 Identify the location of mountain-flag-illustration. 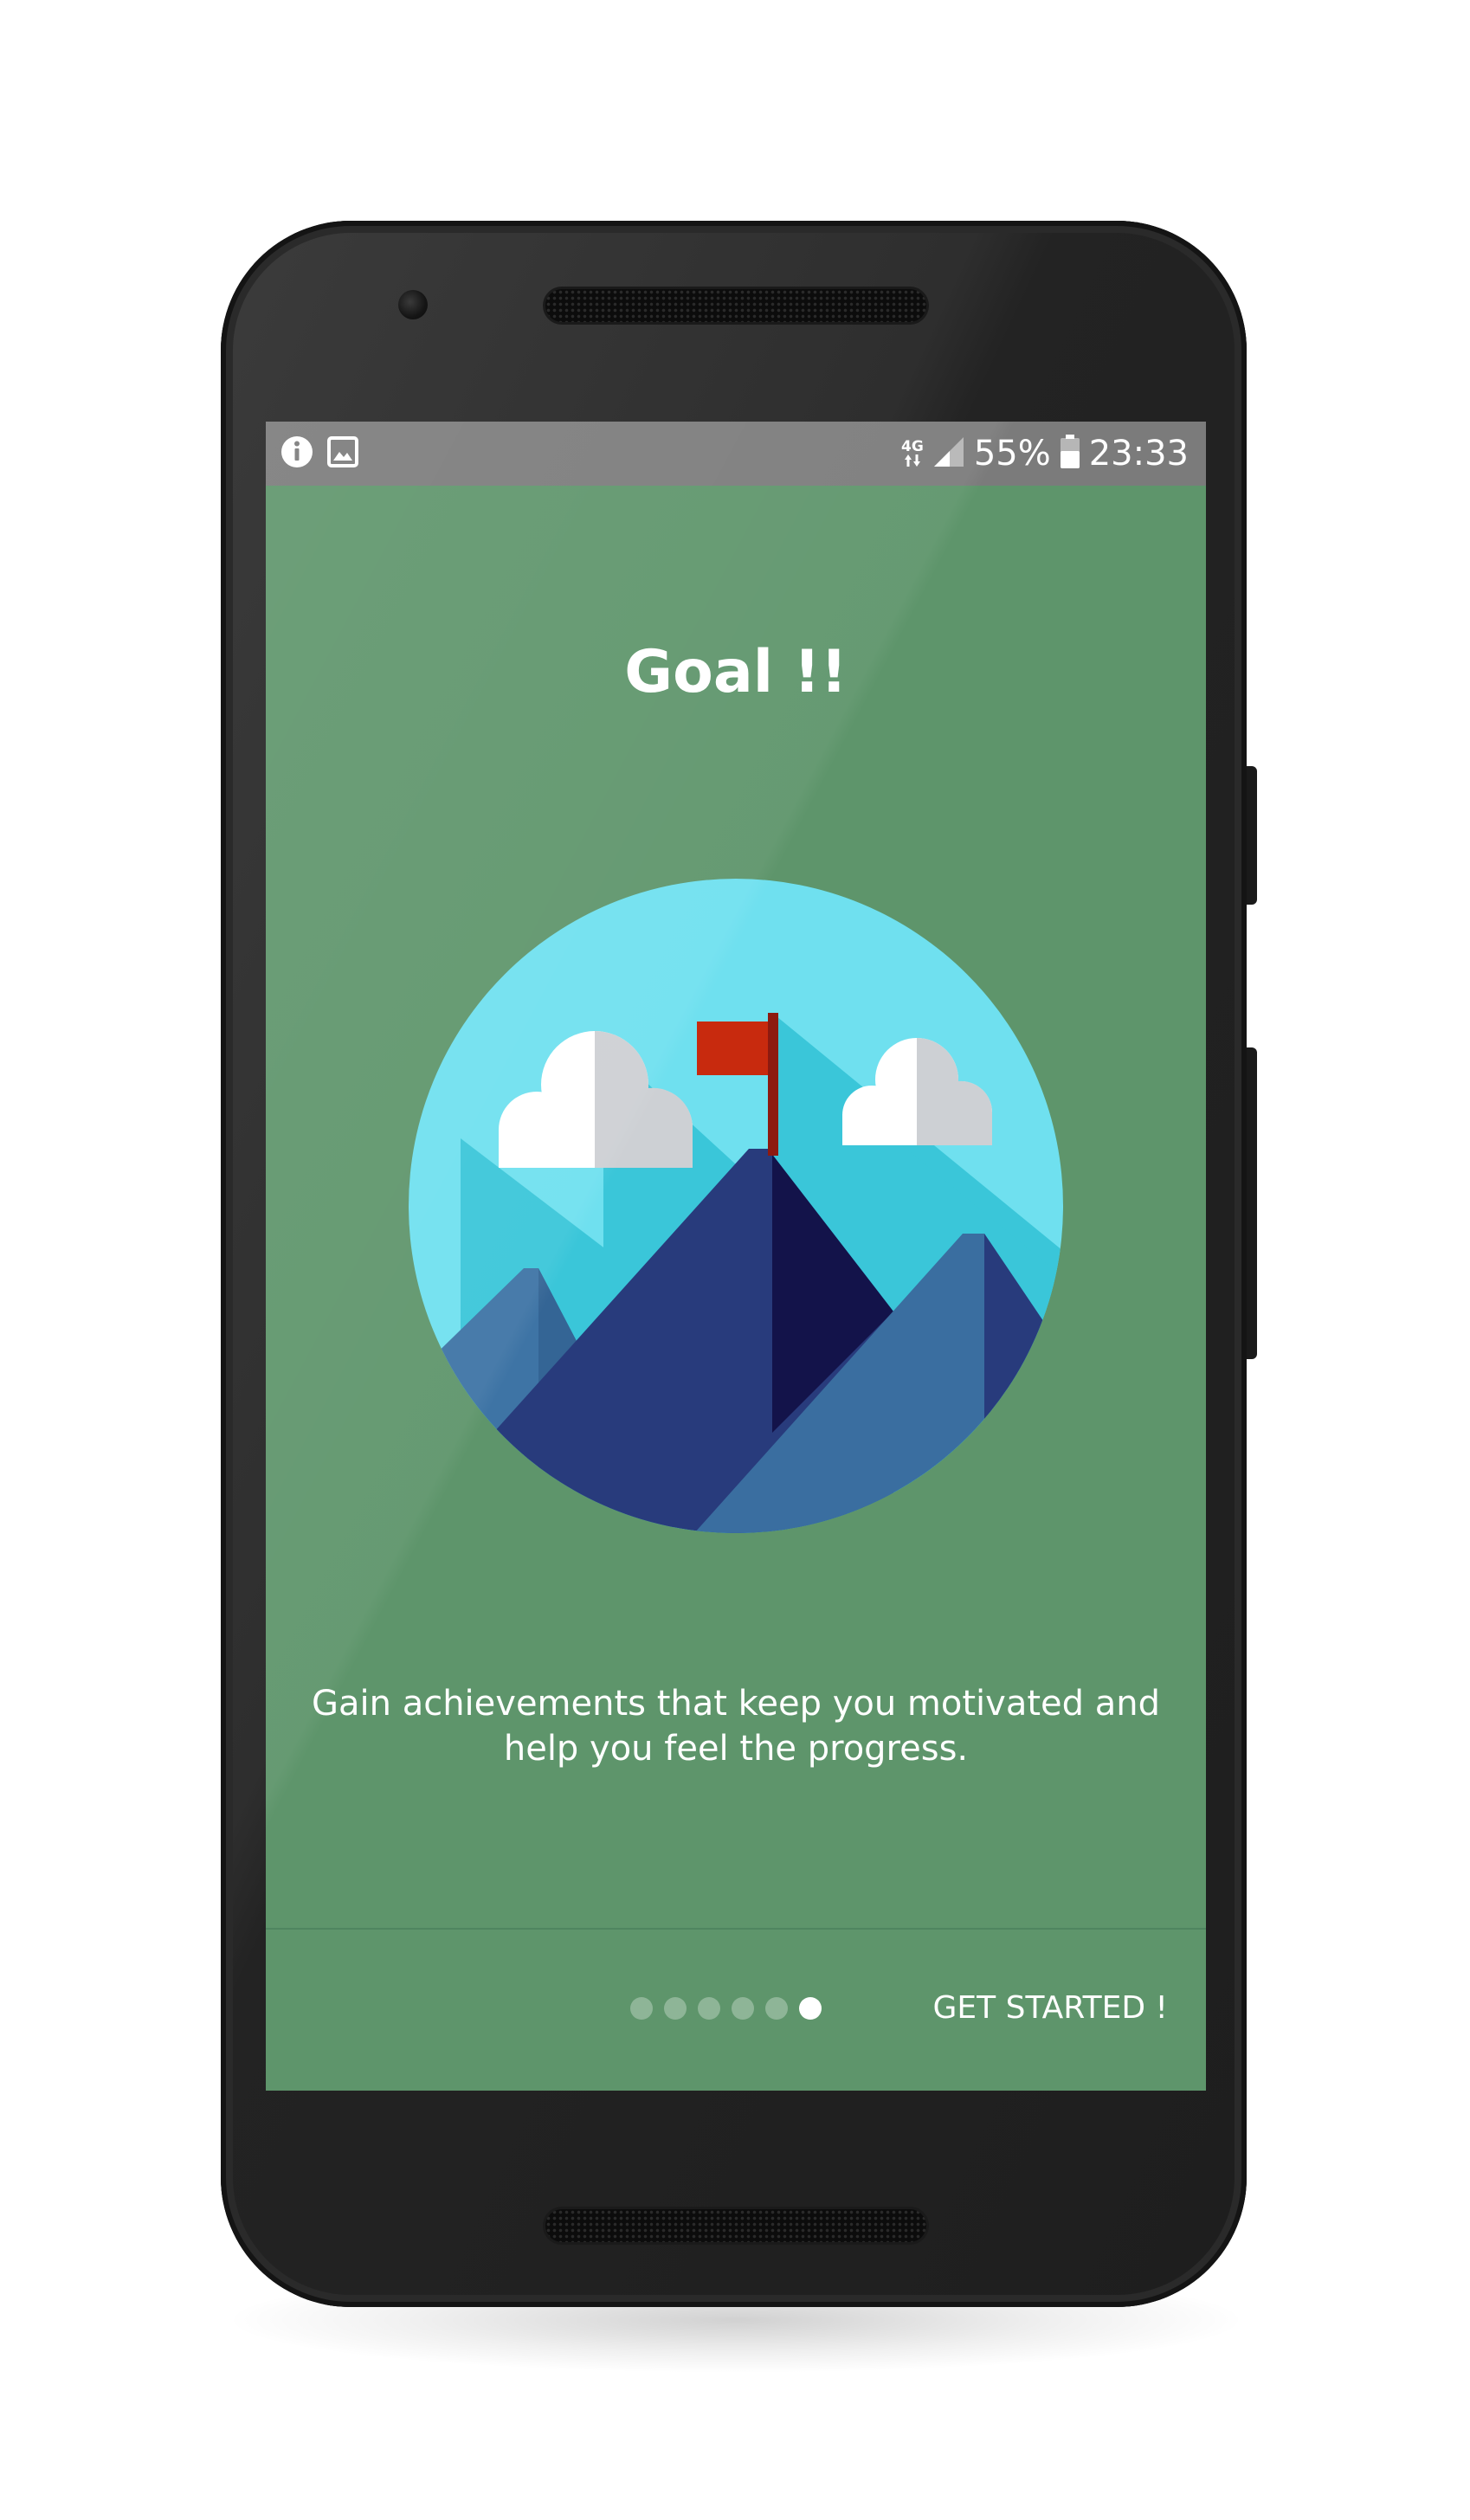
(736, 1206).